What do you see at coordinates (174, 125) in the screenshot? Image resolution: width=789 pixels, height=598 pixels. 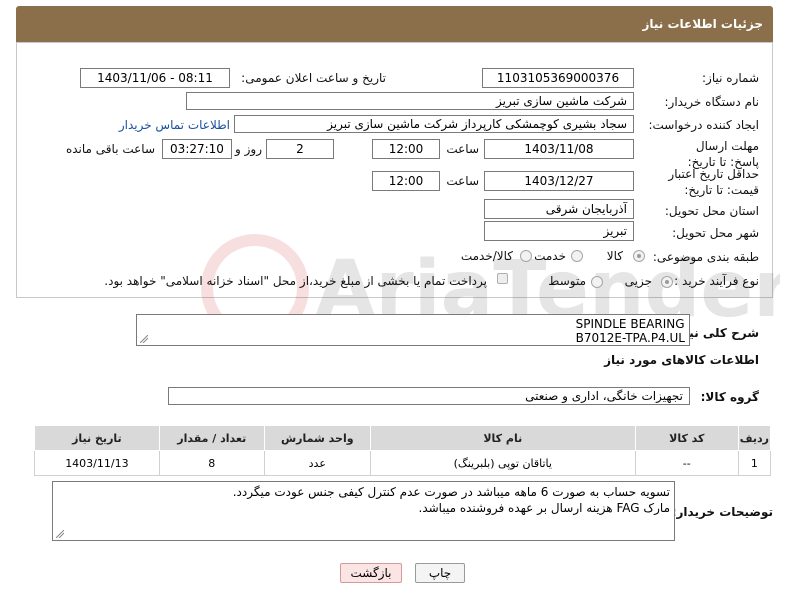 I see `buyer-contact-link: اطلاعات تماس خریدار` at bounding box center [174, 125].